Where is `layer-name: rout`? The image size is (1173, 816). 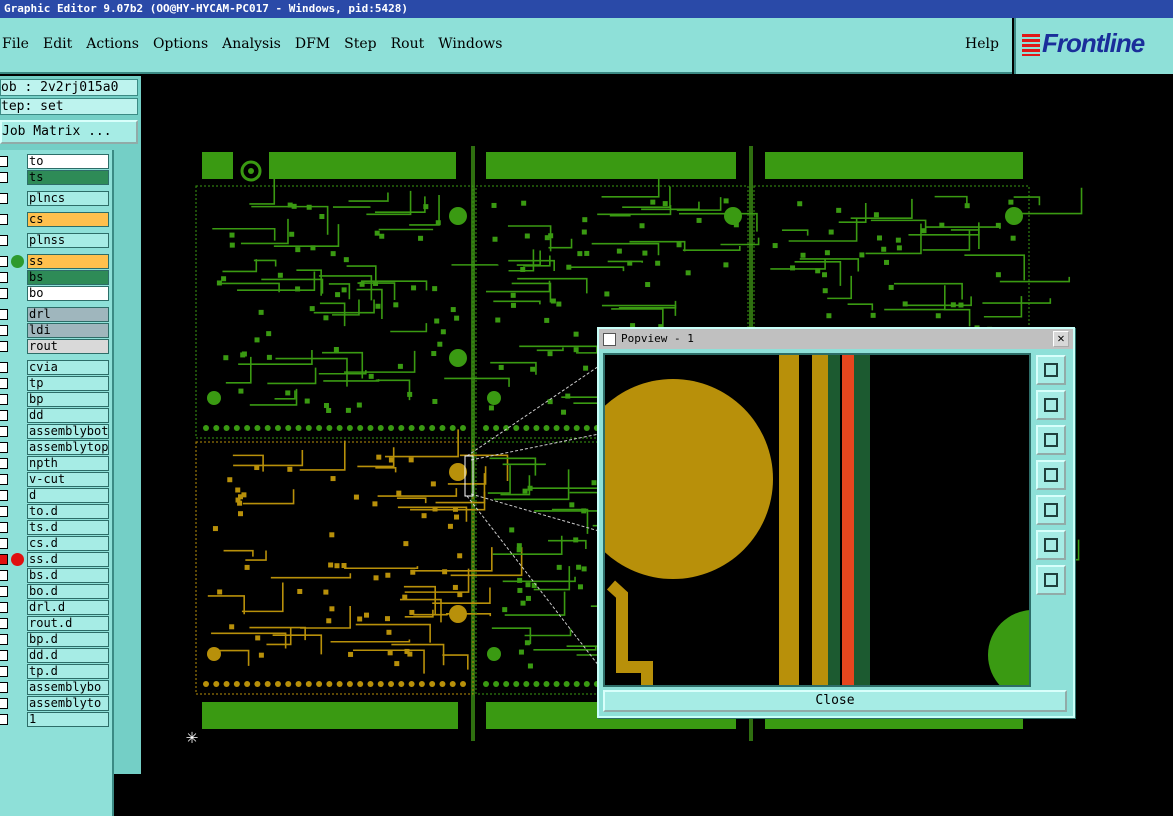
layer-name: rout is located at coordinates (68, 346).